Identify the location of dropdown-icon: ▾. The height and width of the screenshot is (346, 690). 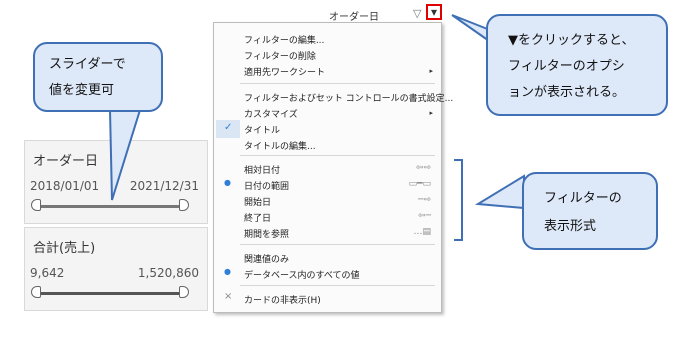
(434, 12).